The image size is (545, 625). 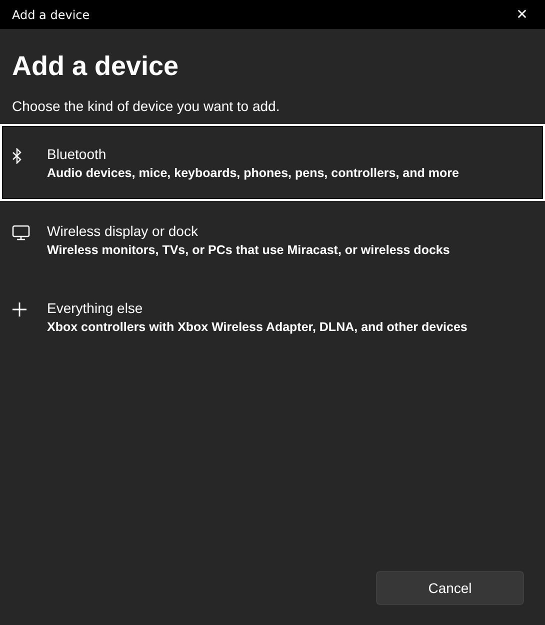 What do you see at coordinates (272, 162) in the screenshot?
I see `device-option: Bluetooth Audio devices, mice, keyboards, phones, pens, controllers, and more` at bounding box center [272, 162].